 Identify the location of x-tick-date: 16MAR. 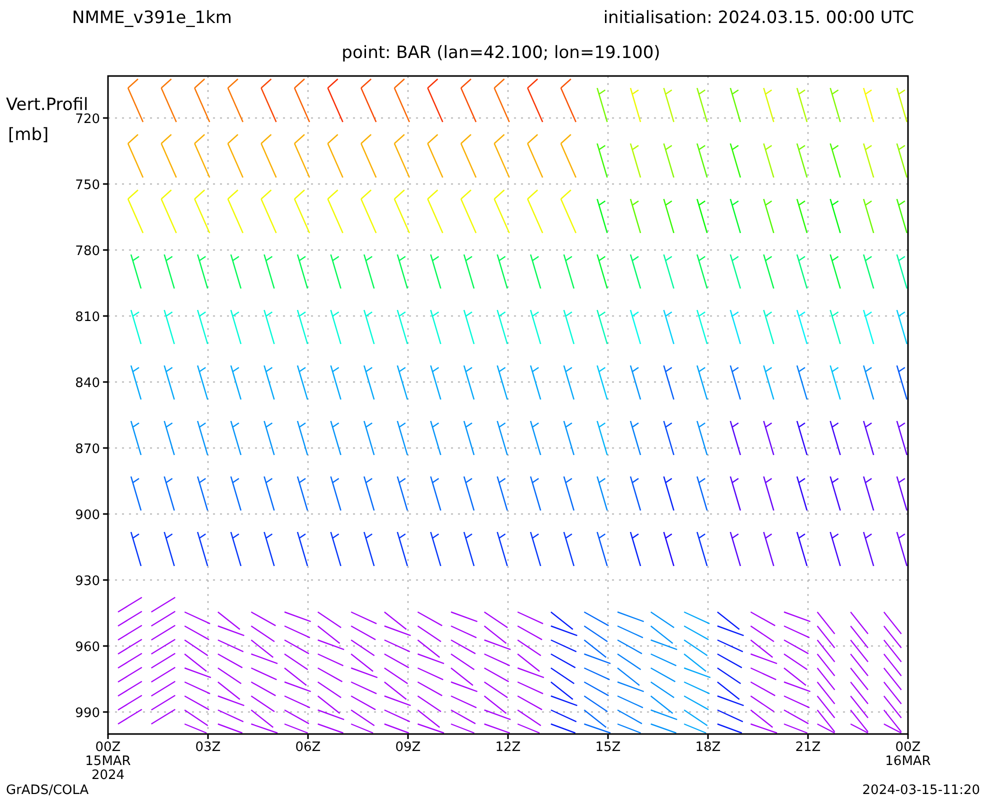
(908, 761).